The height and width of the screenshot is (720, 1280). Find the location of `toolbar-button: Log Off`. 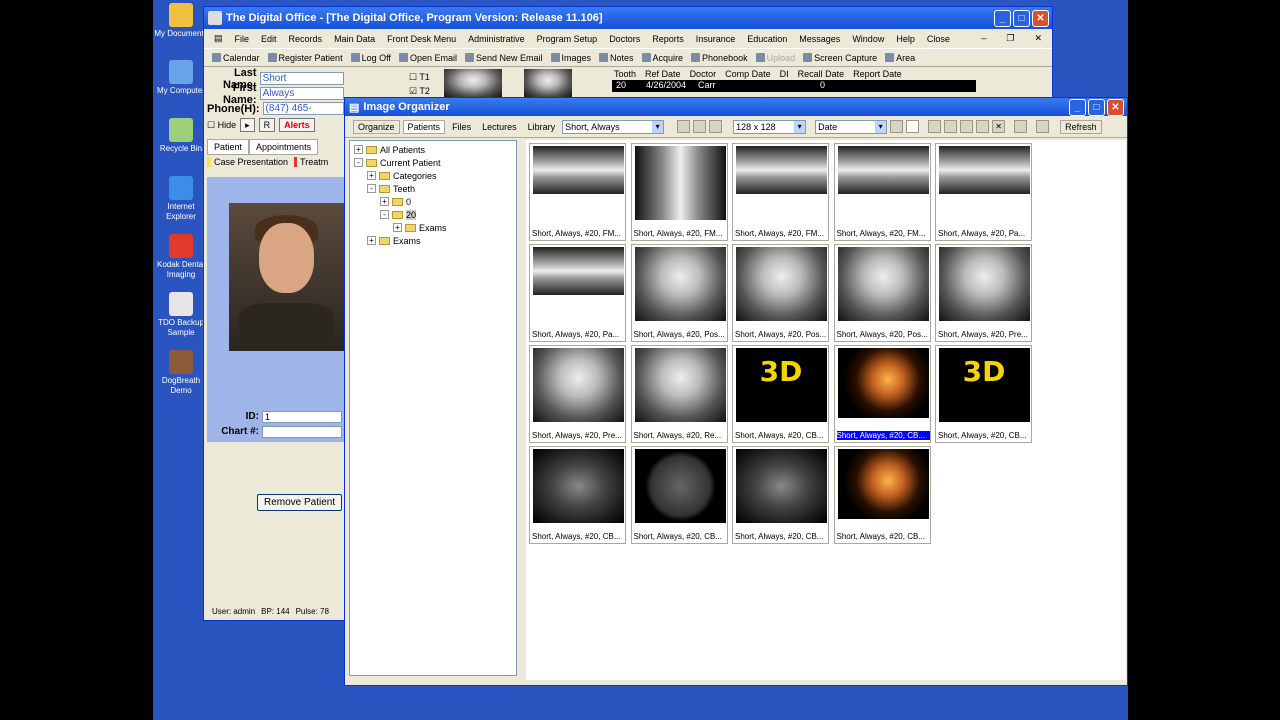

toolbar-button: Log Off is located at coordinates (371, 58).